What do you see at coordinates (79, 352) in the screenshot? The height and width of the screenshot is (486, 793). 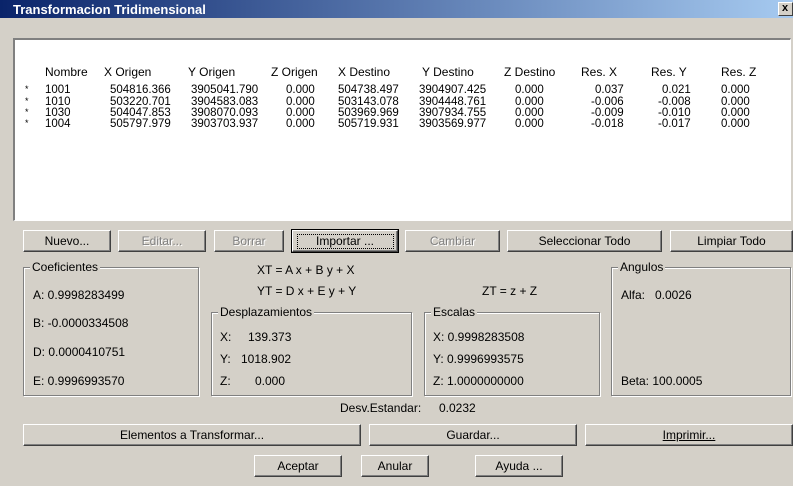 I see `coef-d: D: 0.0000410751` at bounding box center [79, 352].